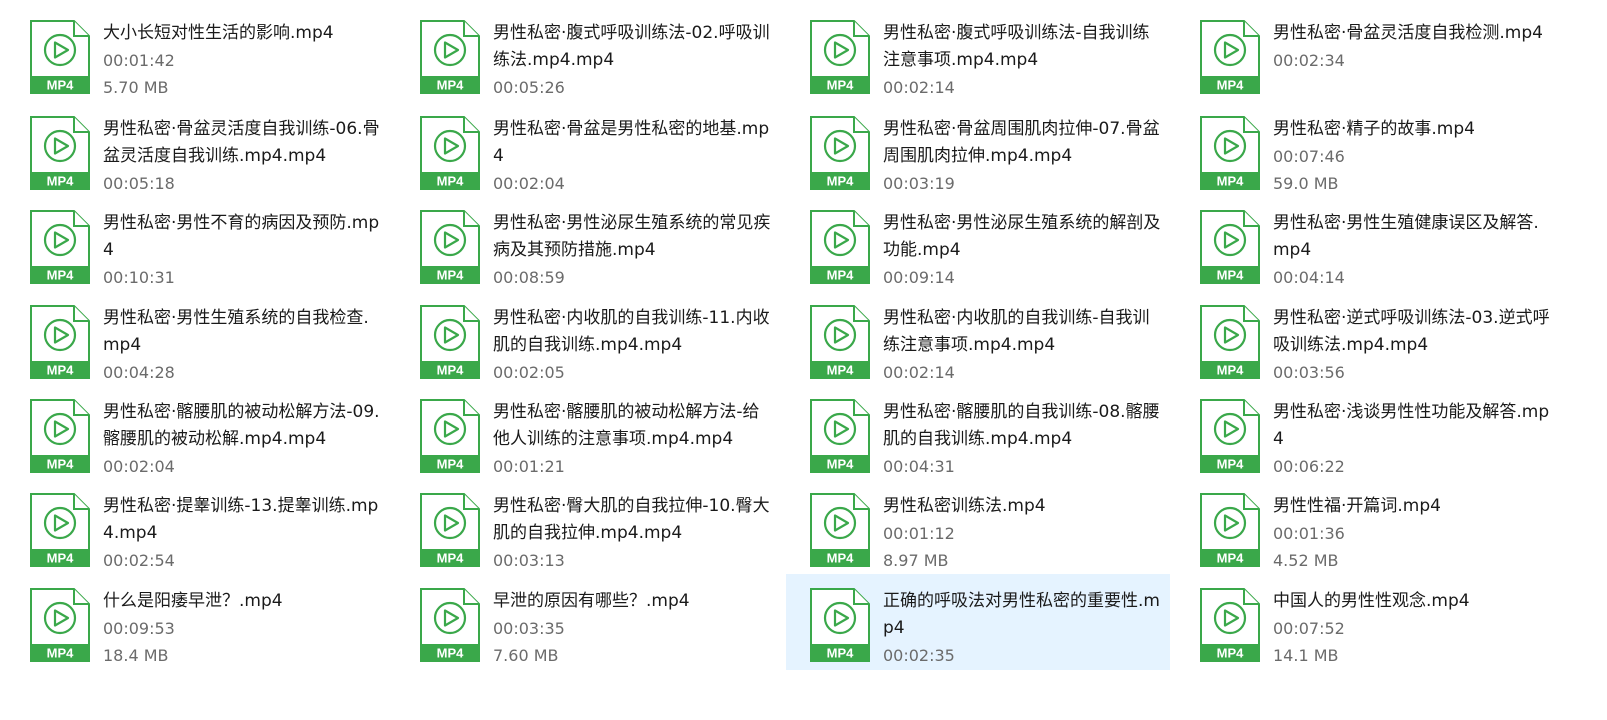 This screenshot has height=720, width=1607. Describe the element at coordinates (244, 345) in the screenshot. I see `file-info: 男性私密·男性生殖系统的自我检查.mp4 00:04:28` at that location.